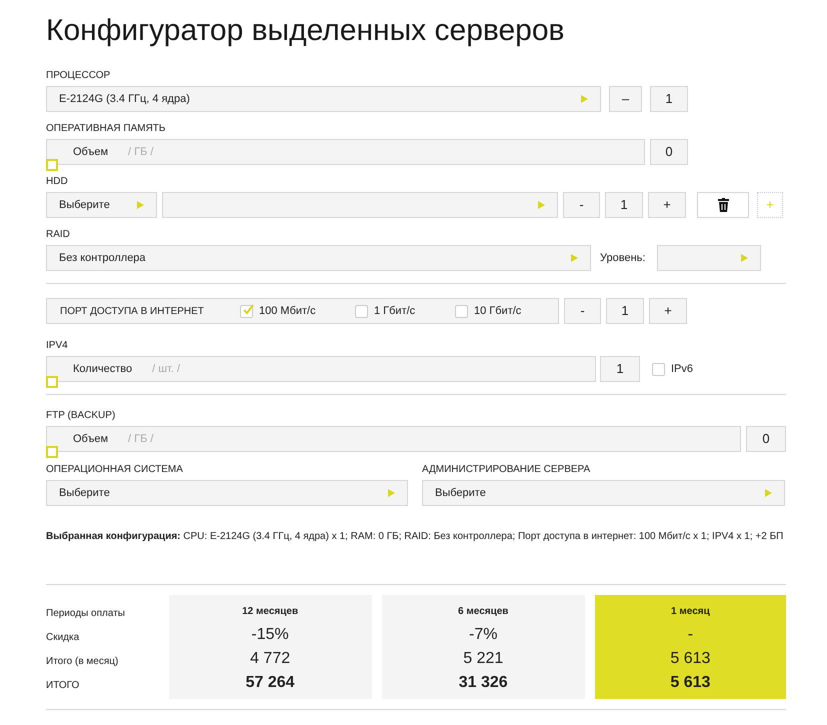 The image size is (827, 725). What do you see at coordinates (306, 31) in the screenshot?
I see `page-title: Конфигуратор выделенных серверов` at bounding box center [306, 31].